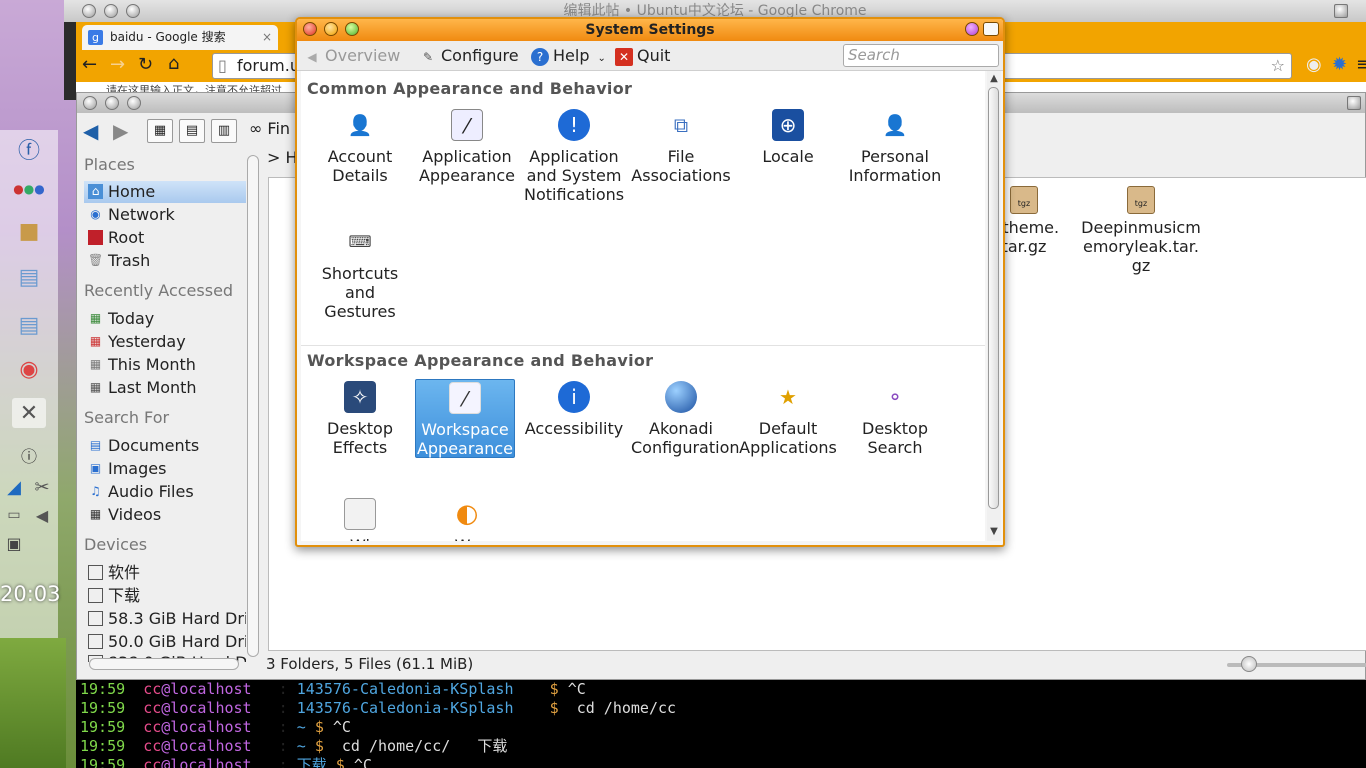  What do you see at coordinates (469, 56) in the screenshot?
I see `configure-button: ✎ Configure` at bounding box center [469, 56].